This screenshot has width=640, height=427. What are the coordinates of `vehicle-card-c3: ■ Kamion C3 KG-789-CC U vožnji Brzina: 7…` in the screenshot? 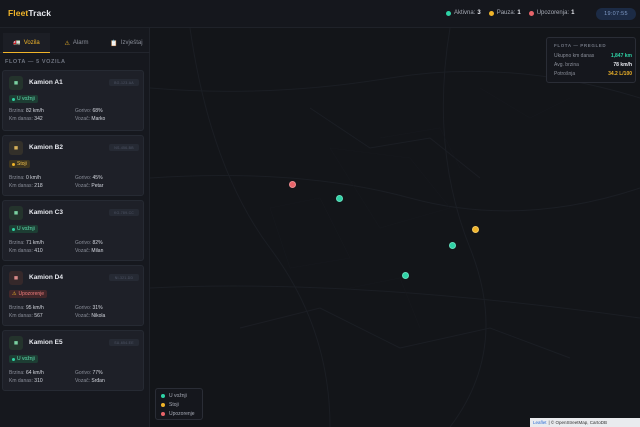 It's located at (73, 230).